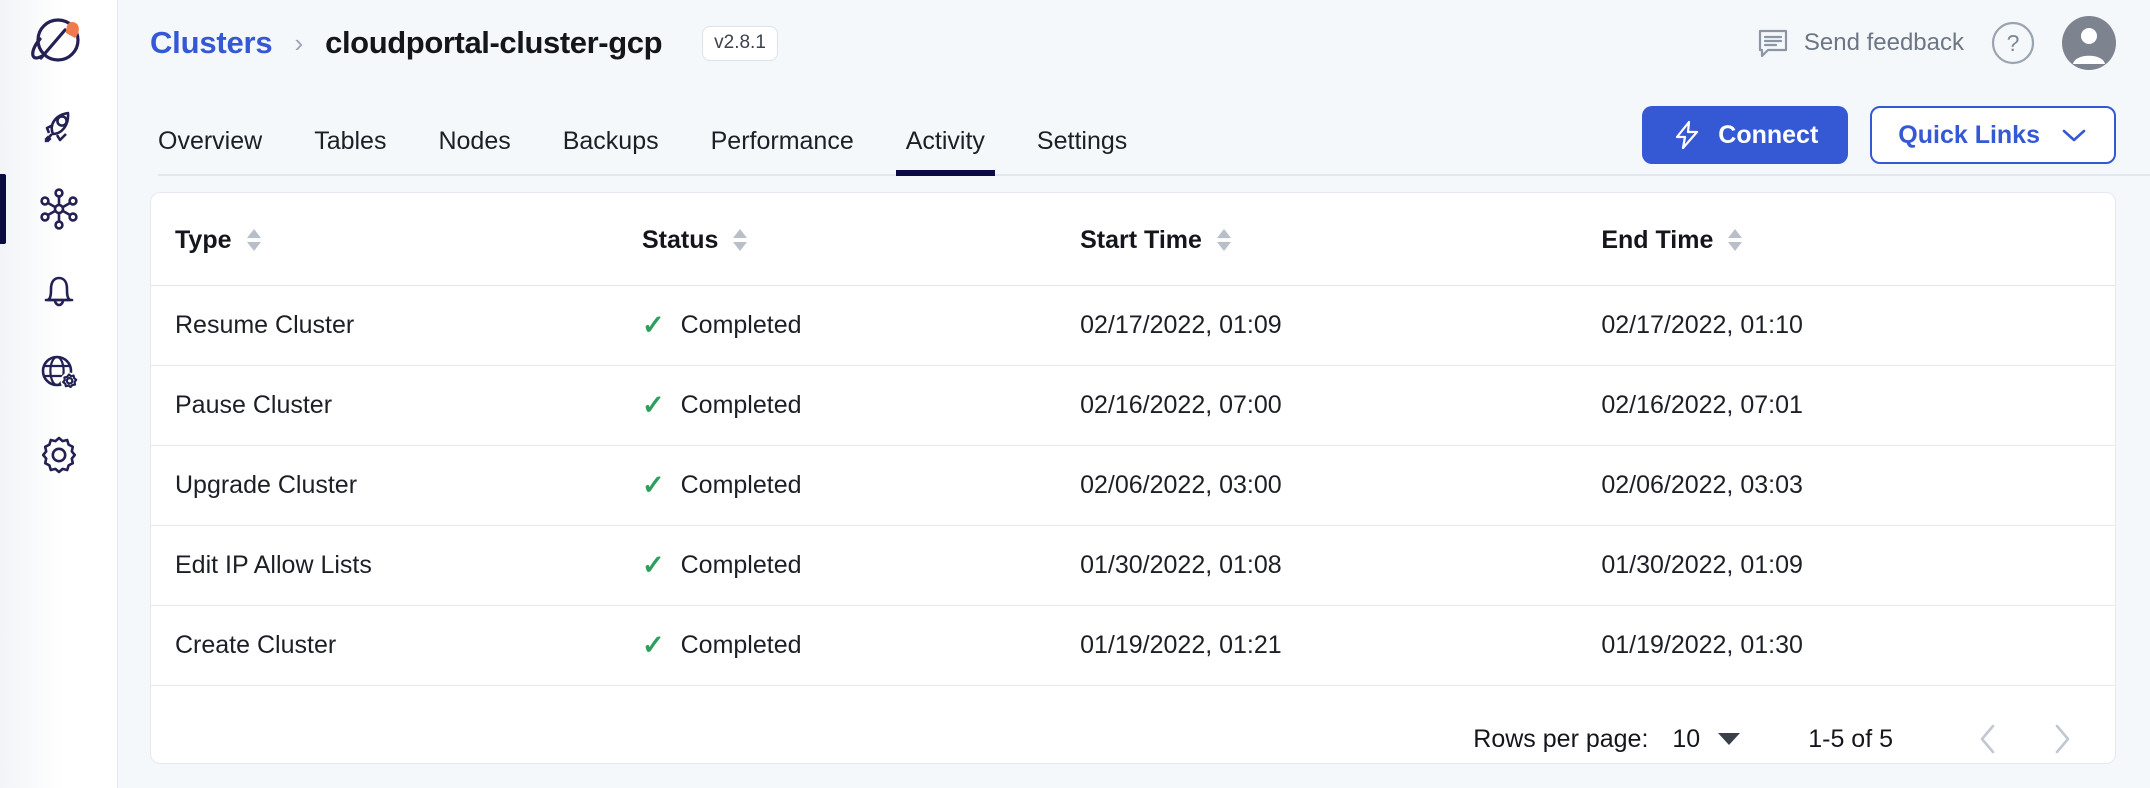  I want to click on quick-links-button: Quick Links, so click(1993, 135).